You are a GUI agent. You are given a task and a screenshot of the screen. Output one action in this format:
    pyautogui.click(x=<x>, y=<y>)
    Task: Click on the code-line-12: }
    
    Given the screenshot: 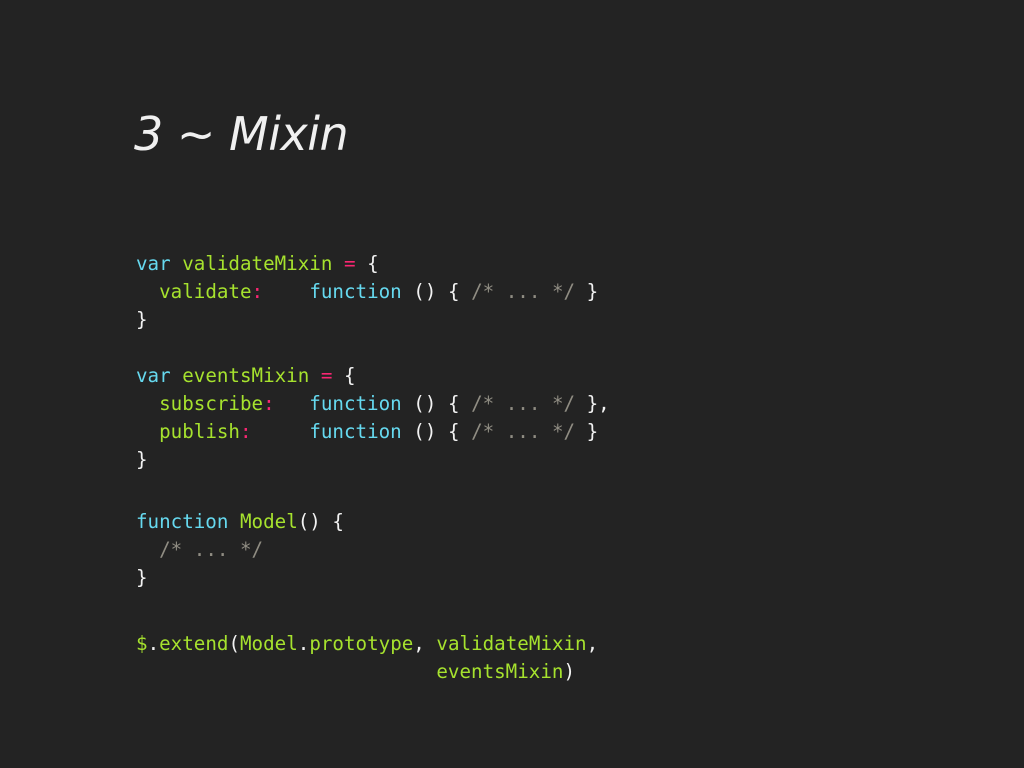 What is the action you would take?
    pyautogui.click(x=373, y=578)
    